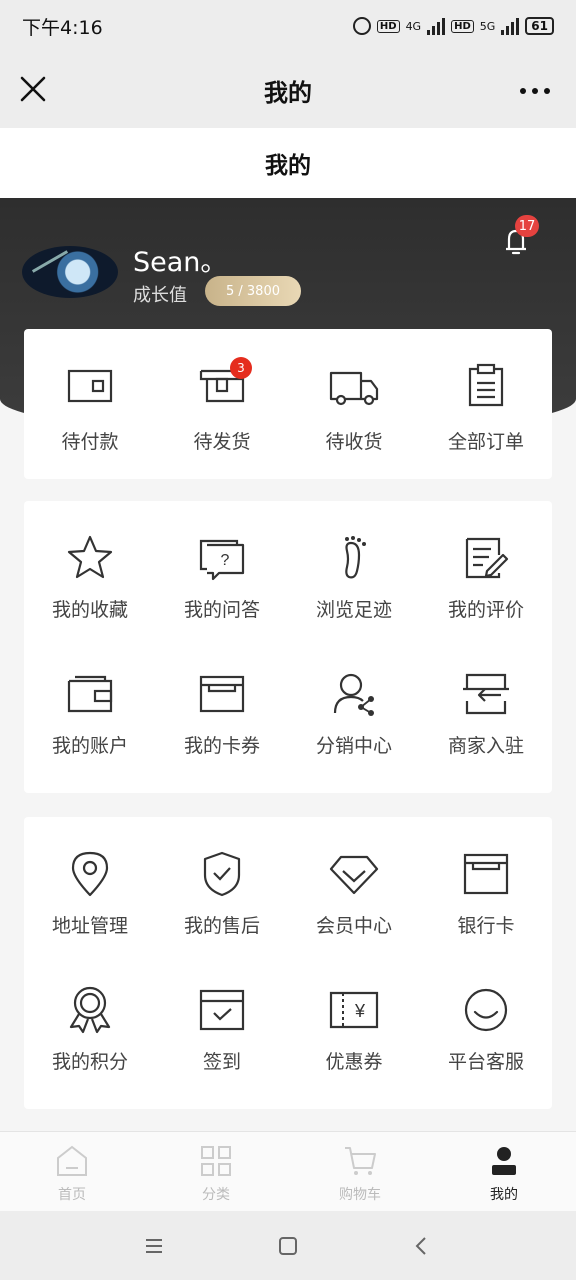 The width and height of the screenshot is (576, 1280). I want to click on orders-card: 待付款 3 待发货 待收货 全部订单, so click(288, 404).